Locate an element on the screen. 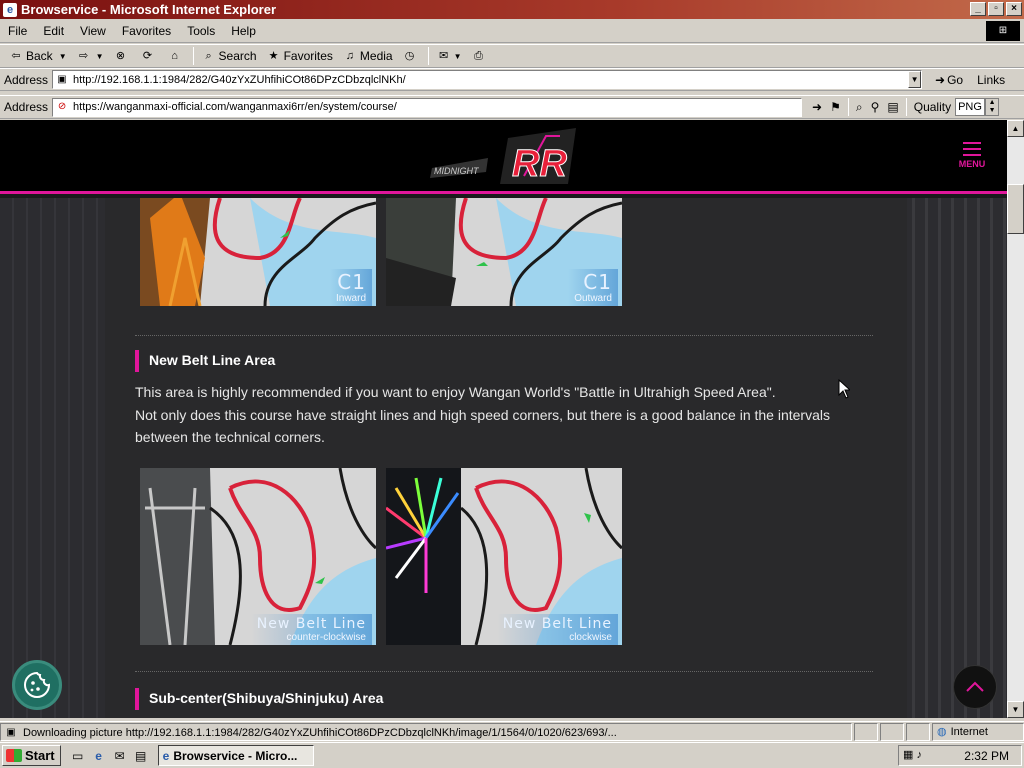 The width and height of the screenshot is (1024, 768). course-thumb-new-belt-line-ccw: New Belt Line counter-clockwise is located at coordinates (258, 556).